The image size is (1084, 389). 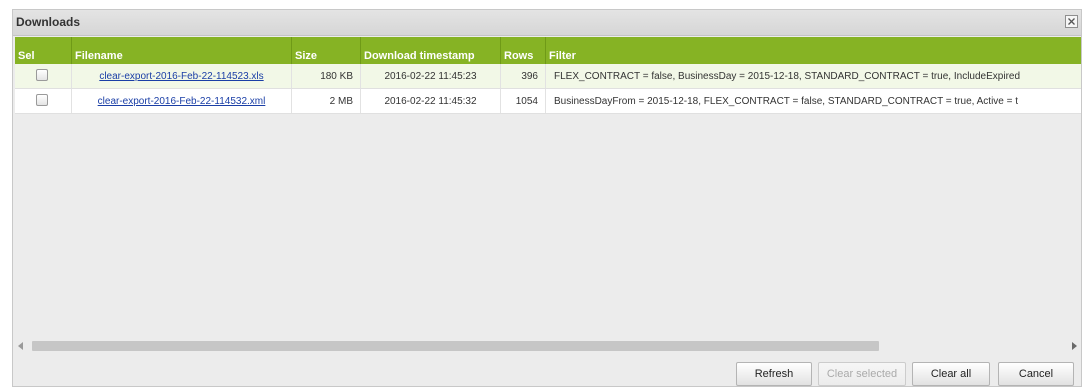 What do you see at coordinates (326, 76) in the screenshot?
I see `size-cell: 180 KB` at bounding box center [326, 76].